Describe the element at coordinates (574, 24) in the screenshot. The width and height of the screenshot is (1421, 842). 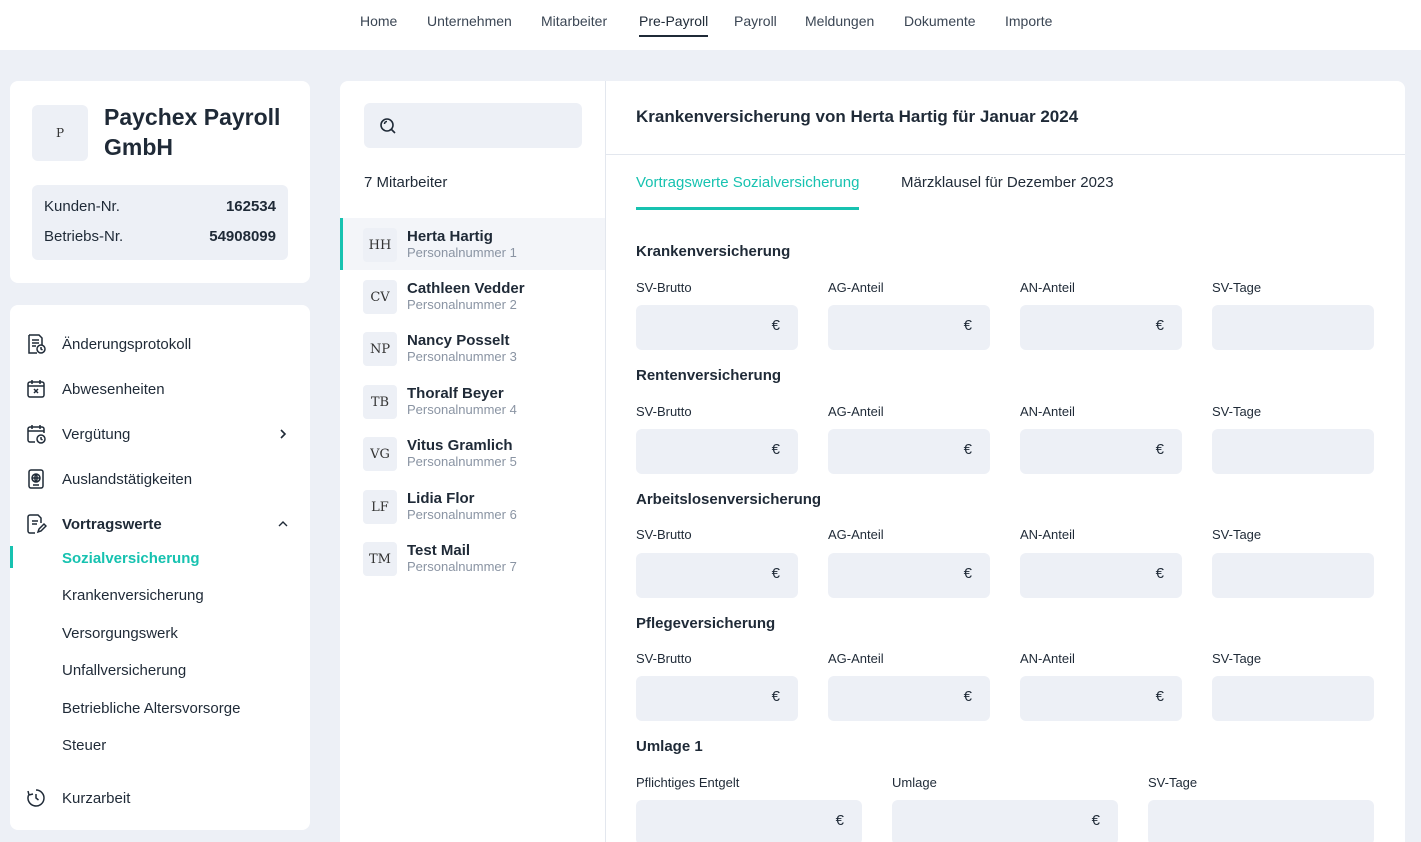
I see `nav-mitarbeiter: Mitarbeiter` at that location.